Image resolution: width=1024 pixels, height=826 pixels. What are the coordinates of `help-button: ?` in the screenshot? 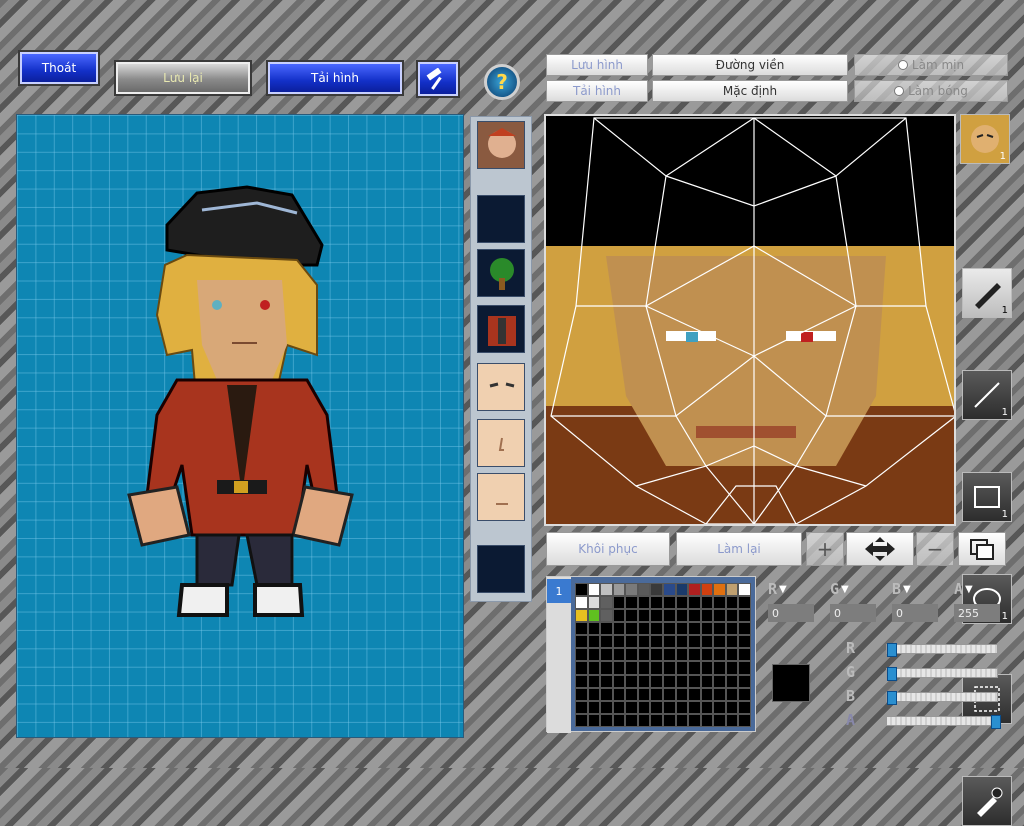 It's located at (502, 82).